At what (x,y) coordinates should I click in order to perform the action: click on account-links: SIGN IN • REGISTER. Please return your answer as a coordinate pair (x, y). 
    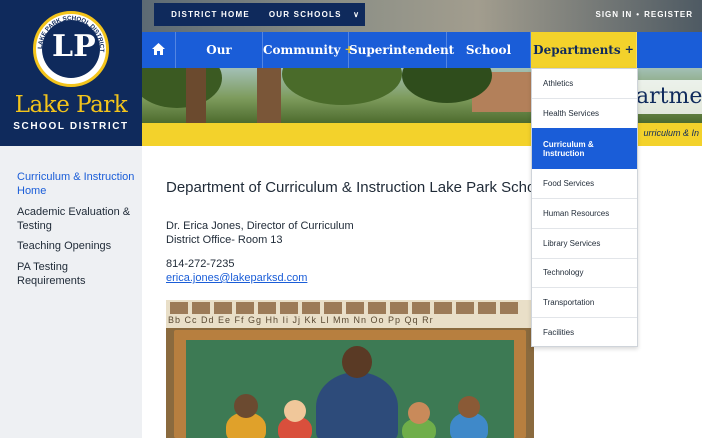
    Looking at the image, I should click on (645, 14).